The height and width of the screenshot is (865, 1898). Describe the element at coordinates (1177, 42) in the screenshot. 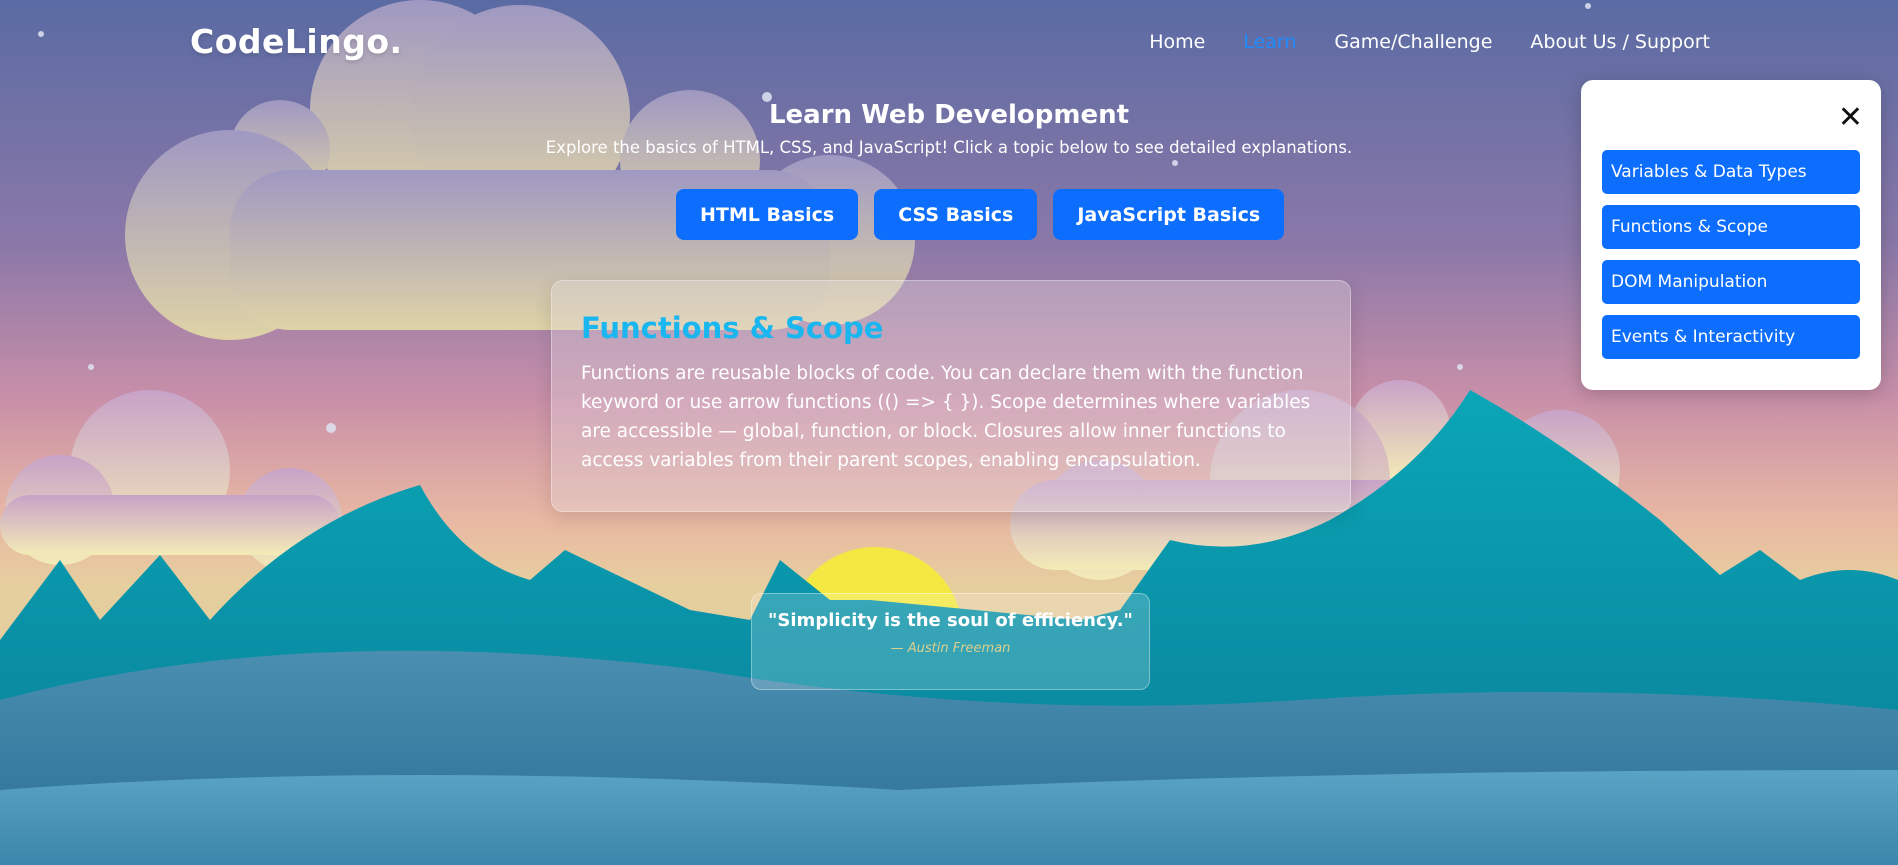

I see `nav-home: Home` at that location.